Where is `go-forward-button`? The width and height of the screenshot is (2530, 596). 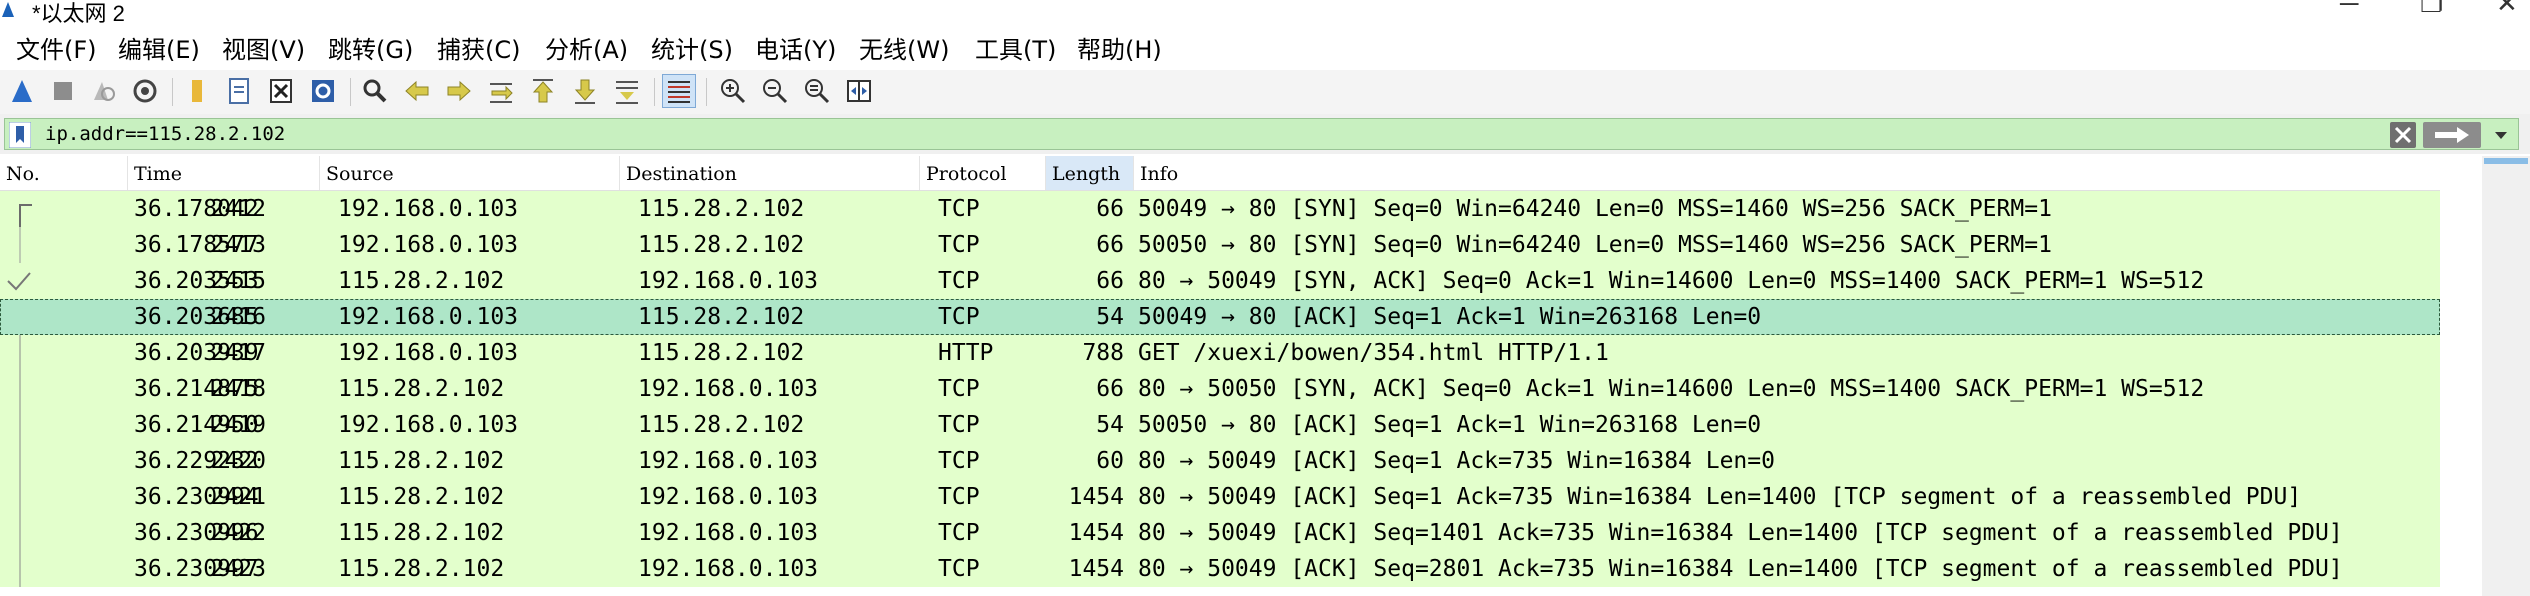
go-forward-button is located at coordinates (459, 91).